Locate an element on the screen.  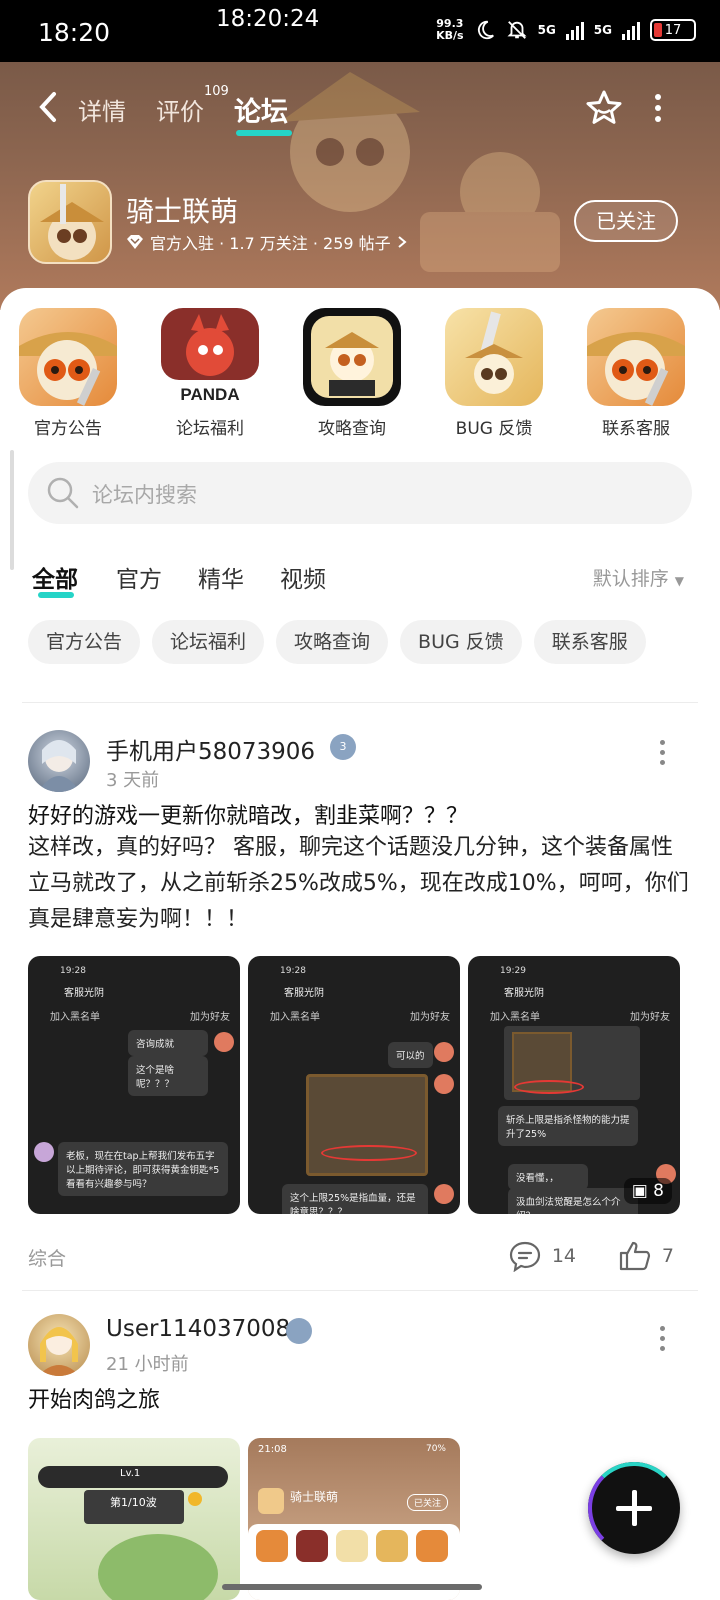
image-count: 8 is located at coordinates (658, 1191).